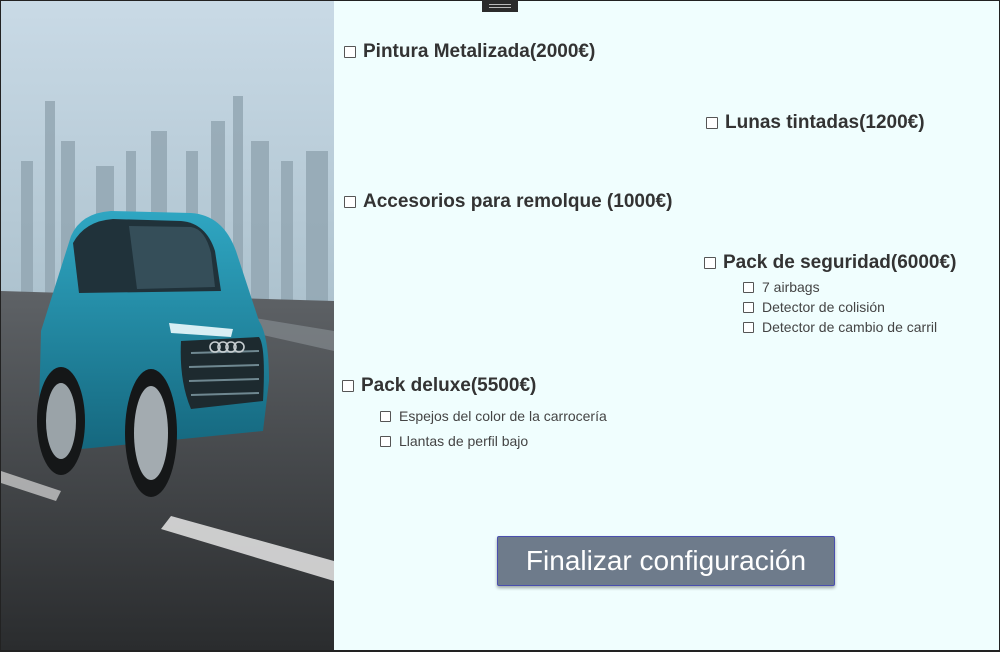 The image size is (1000, 652). Describe the element at coordinates (464, 441) in the screenshot. I see `suboption-label: Llantas de perfil bajo` at that location.